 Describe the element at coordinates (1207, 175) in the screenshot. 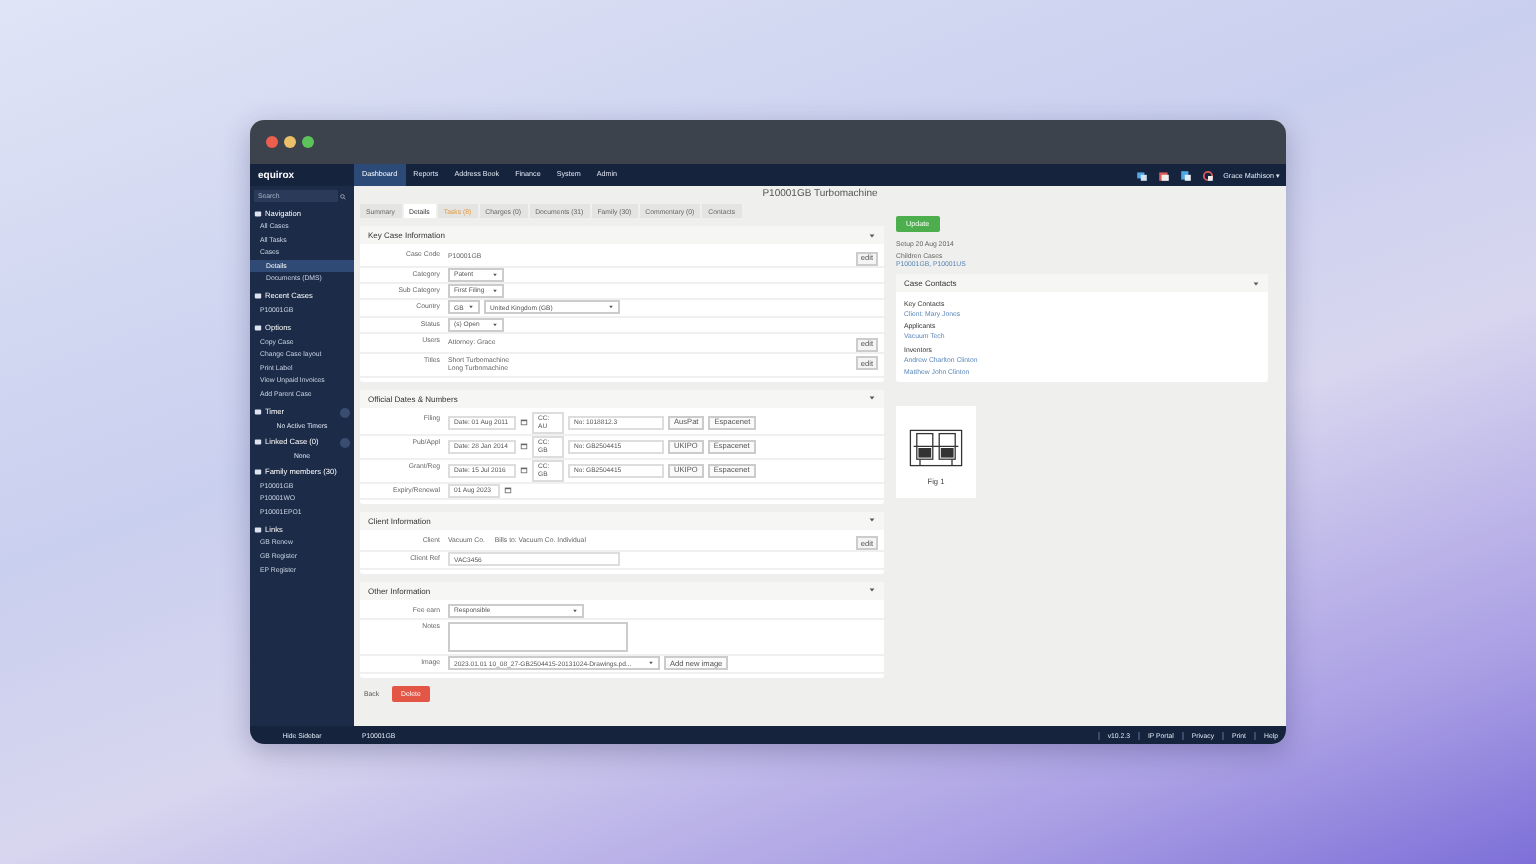

I see `refresh-icon` at that location.